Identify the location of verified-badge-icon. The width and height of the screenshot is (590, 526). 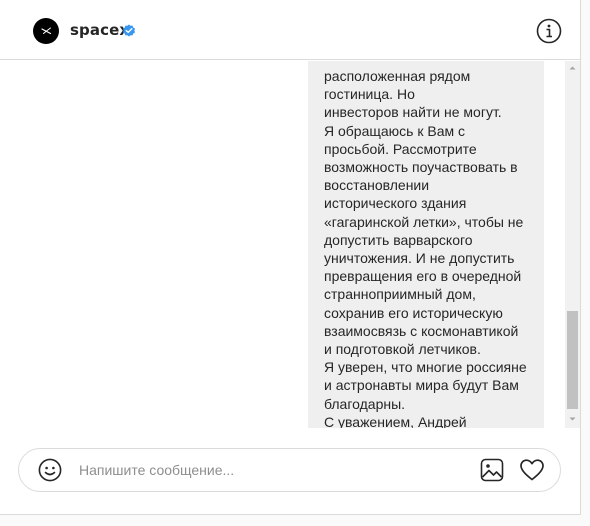
(129, 30).